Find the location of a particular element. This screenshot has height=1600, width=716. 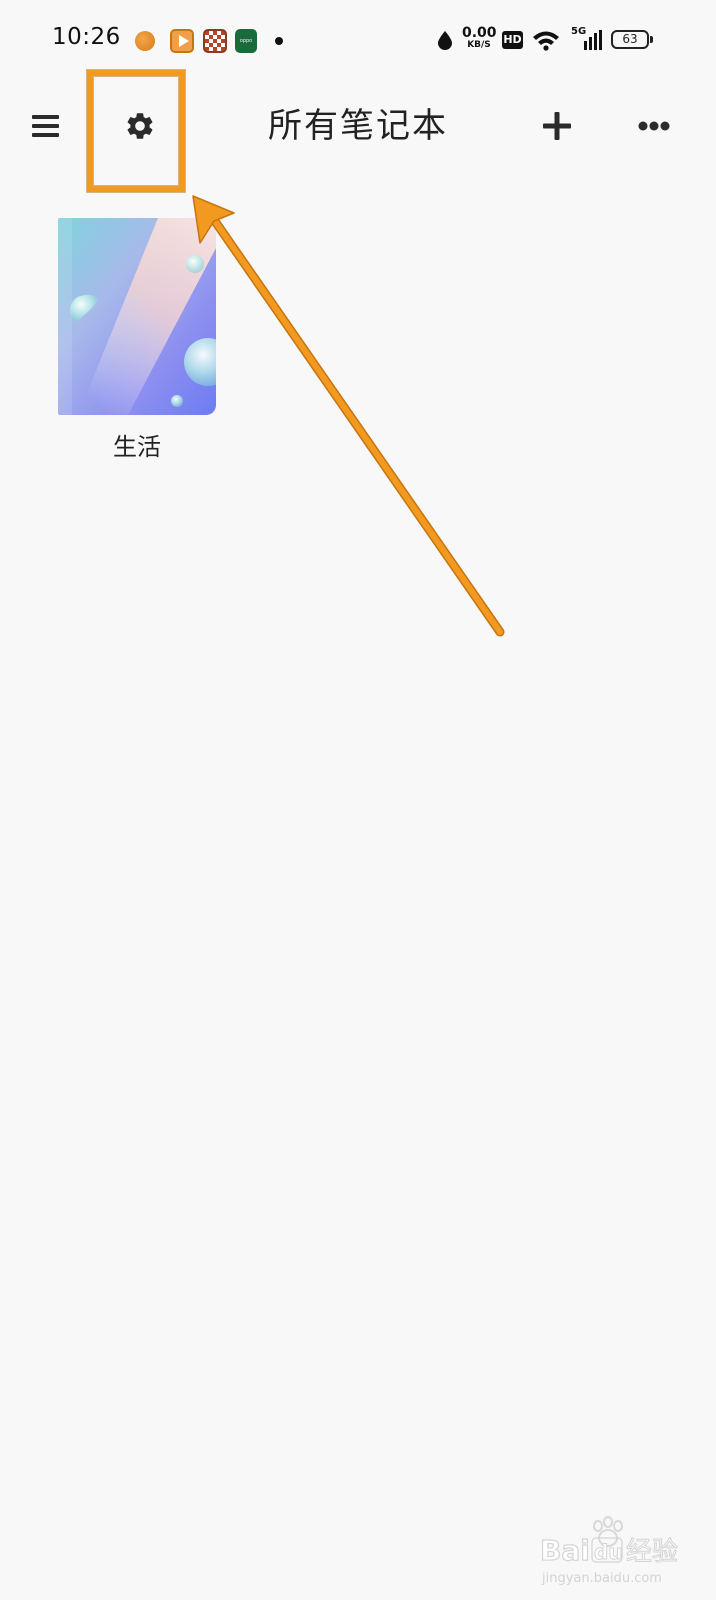

notebook-name: 生活 is located at coordinates (137, 447).